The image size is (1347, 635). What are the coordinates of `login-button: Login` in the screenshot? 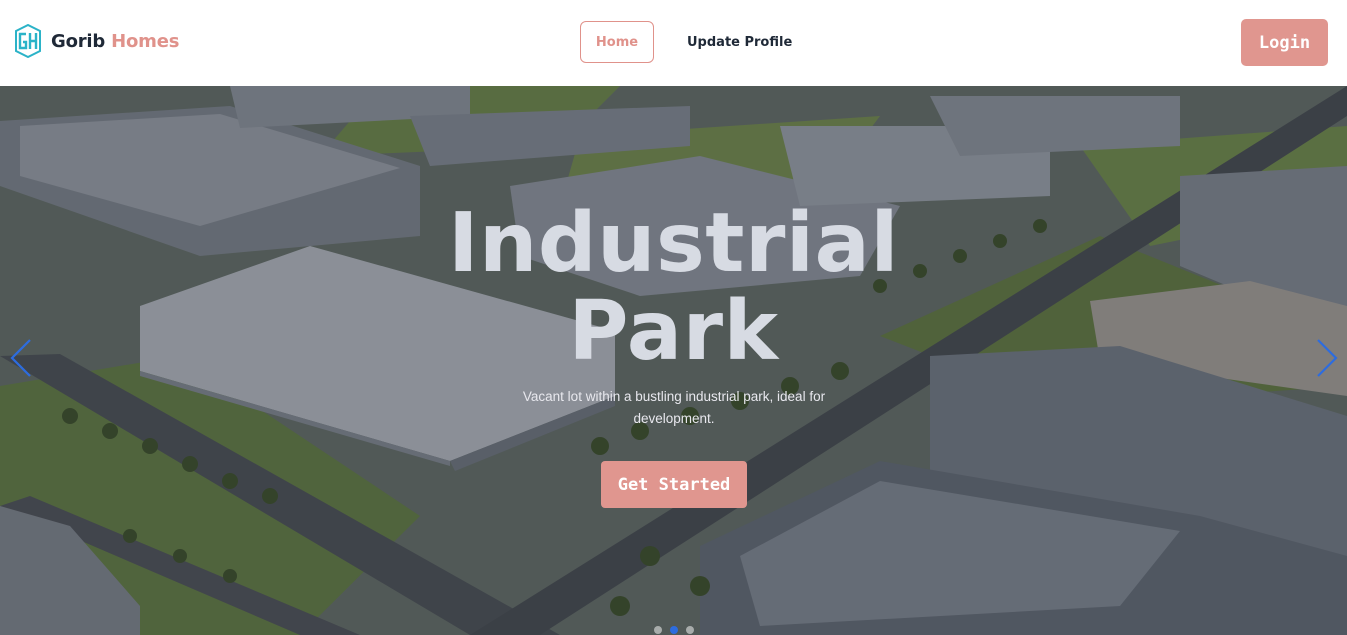 It's located at (1284, 42).